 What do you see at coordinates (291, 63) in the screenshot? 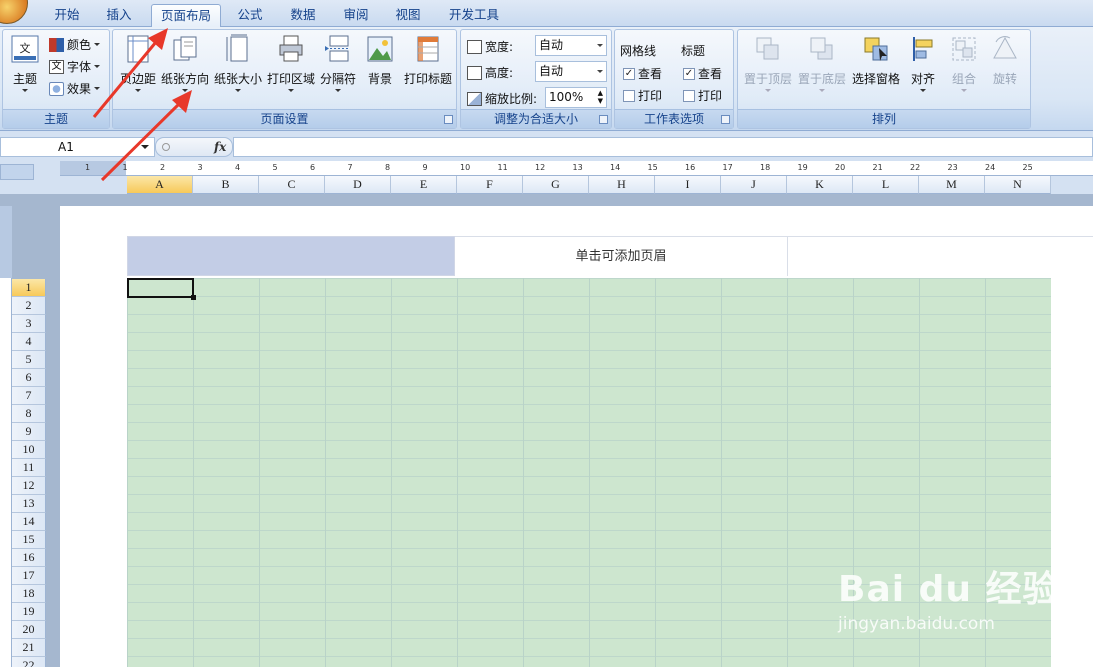
I see `print-area-button: 打印区域` at bounding box center [291, 63].